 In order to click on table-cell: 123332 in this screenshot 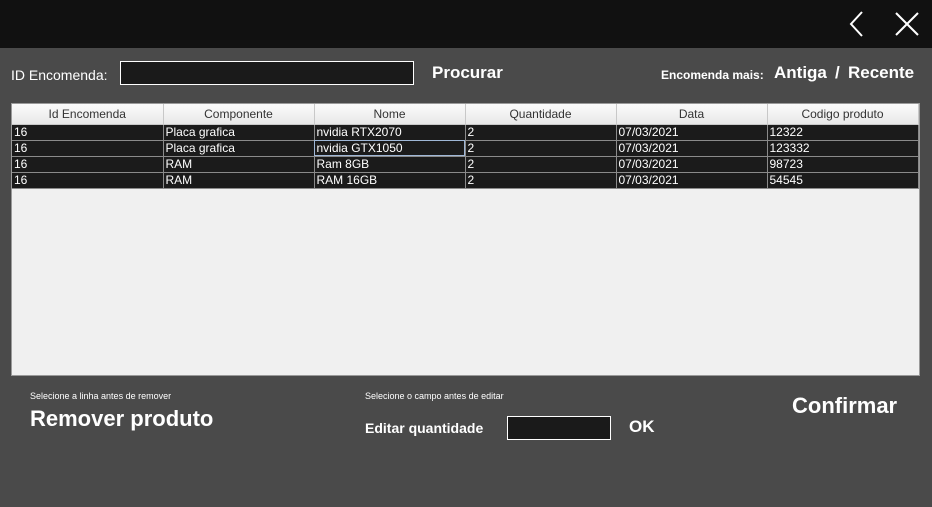, I will do `click(843, 148)`.